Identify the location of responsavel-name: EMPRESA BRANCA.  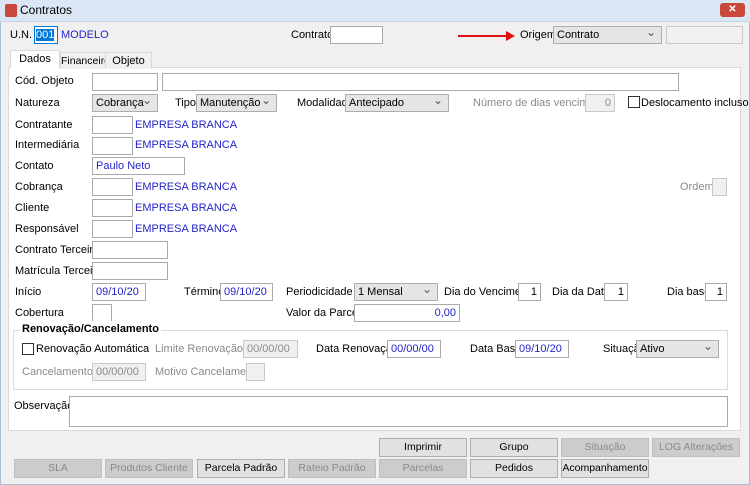
(186, 229).